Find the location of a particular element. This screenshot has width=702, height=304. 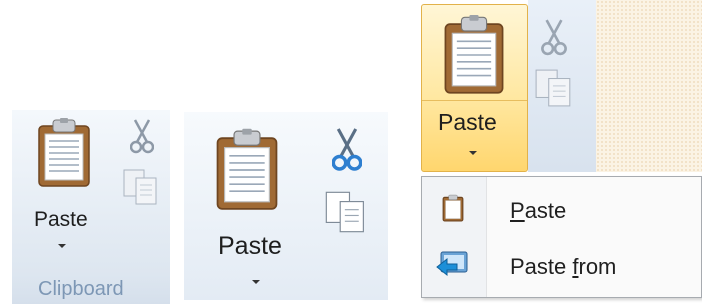

ribbon-clipboard-group-small: Paste Clipboard is located at coordinates (91, 207).